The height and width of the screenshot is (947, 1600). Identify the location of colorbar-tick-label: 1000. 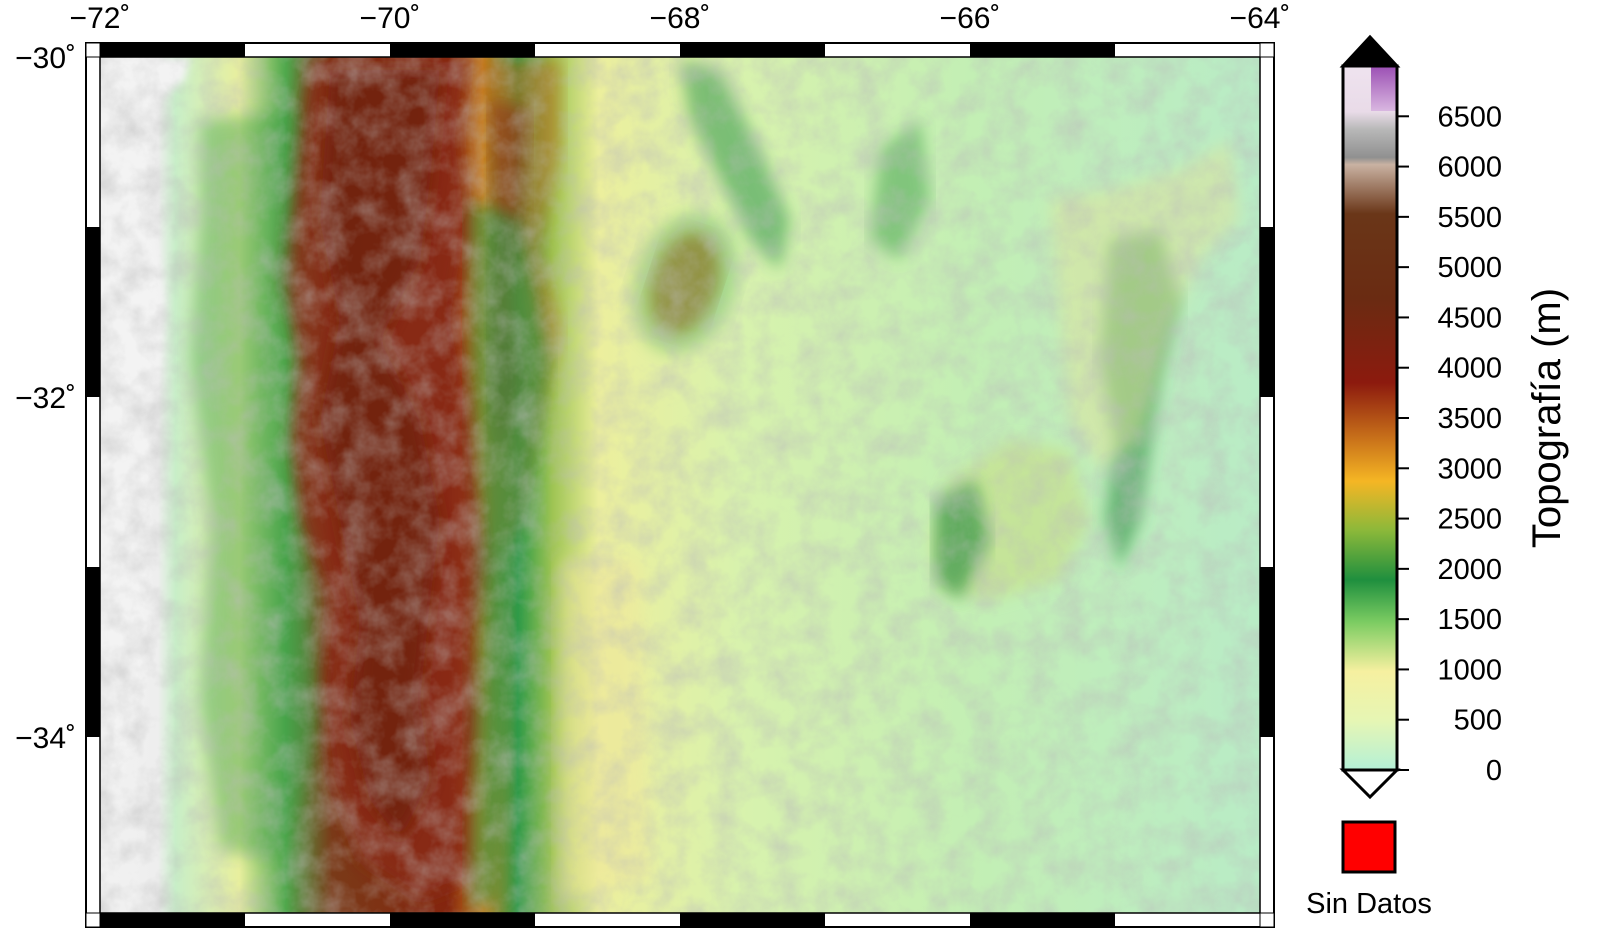
(1469, 670).